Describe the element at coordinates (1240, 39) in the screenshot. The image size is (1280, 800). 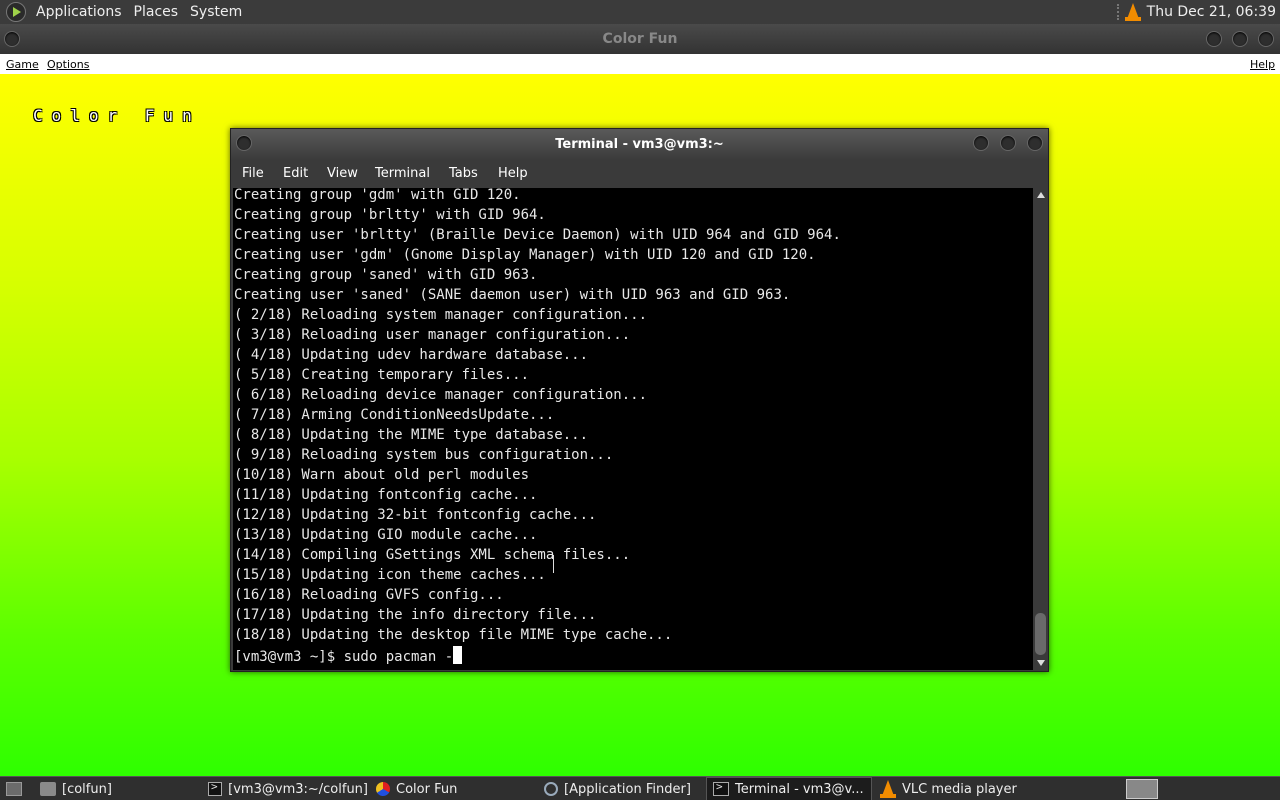
I see `maximize-button` at that location.